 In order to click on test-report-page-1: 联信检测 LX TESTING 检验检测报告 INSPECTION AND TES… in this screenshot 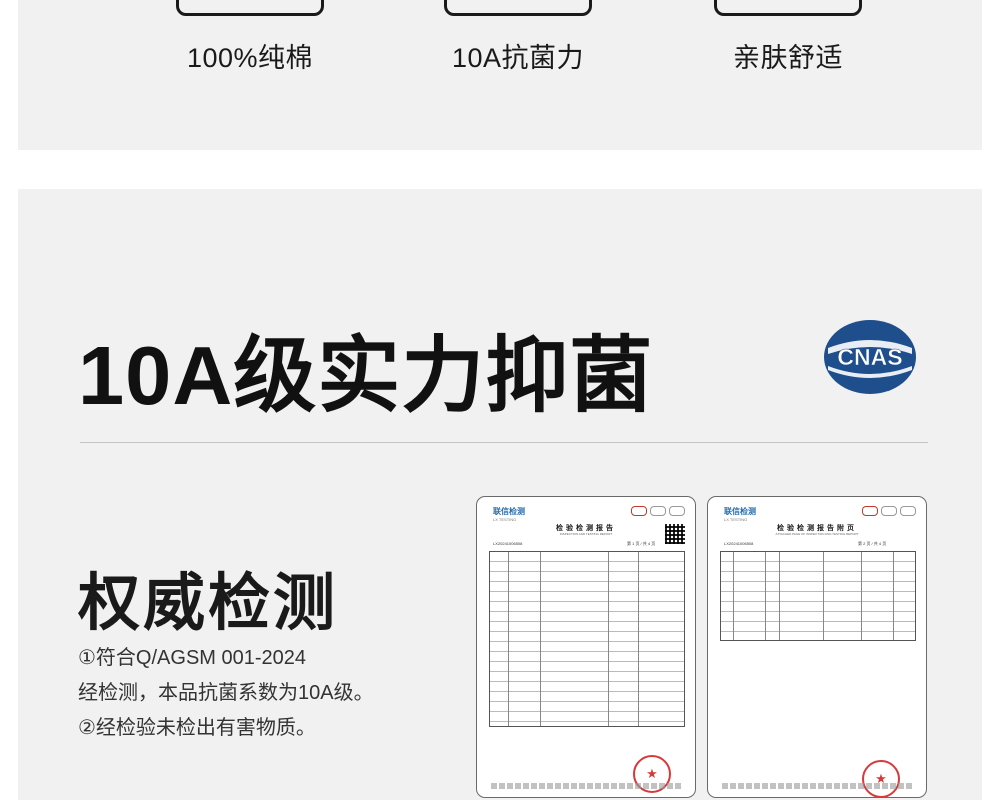, I will do `click(586, 647)`.